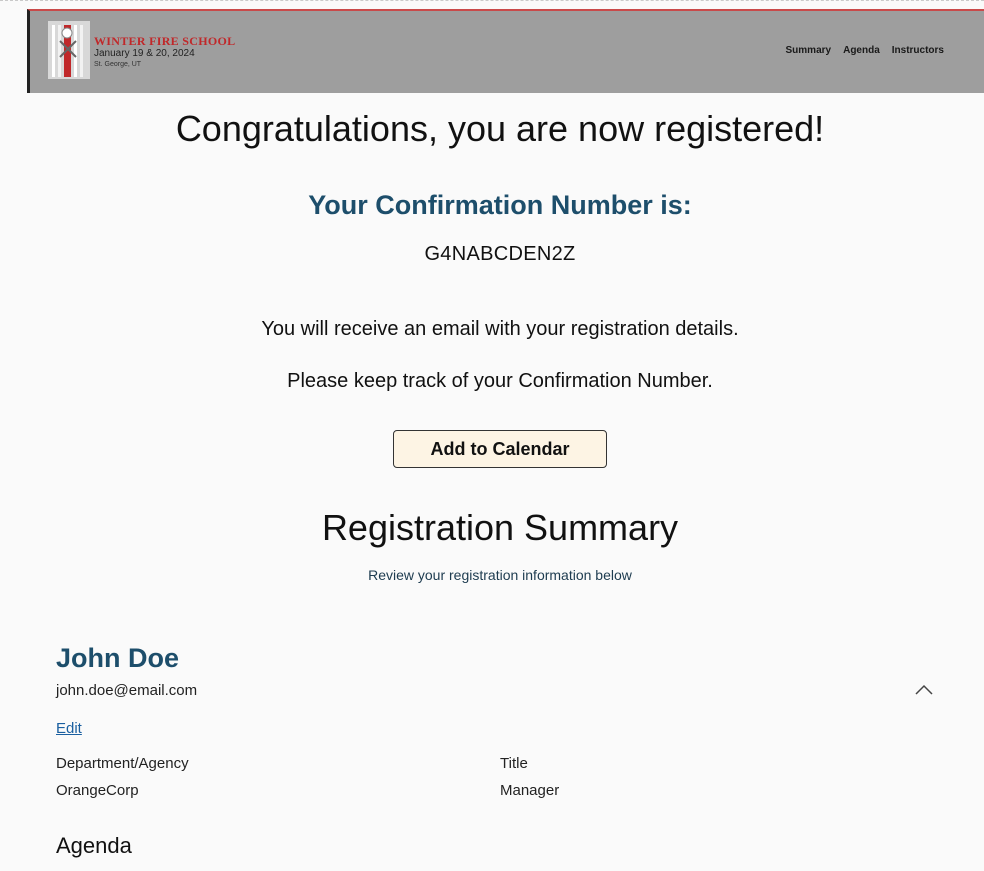  What do you see at coordinates (165, 41) in the screenshot?
I see `brand-title: WINTER FIRE SCHOOL` at bounding box center [165, 41].